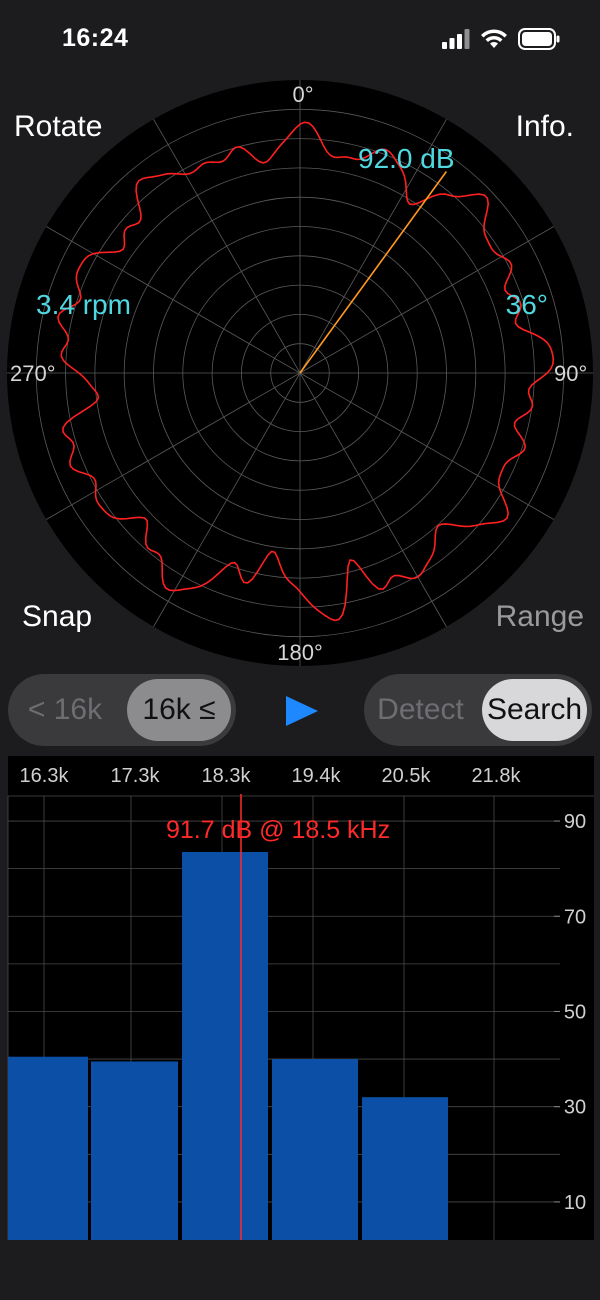  Describe the element at coordinates (540, 617) in the screenshot. I see `range-button: Range` at that location.